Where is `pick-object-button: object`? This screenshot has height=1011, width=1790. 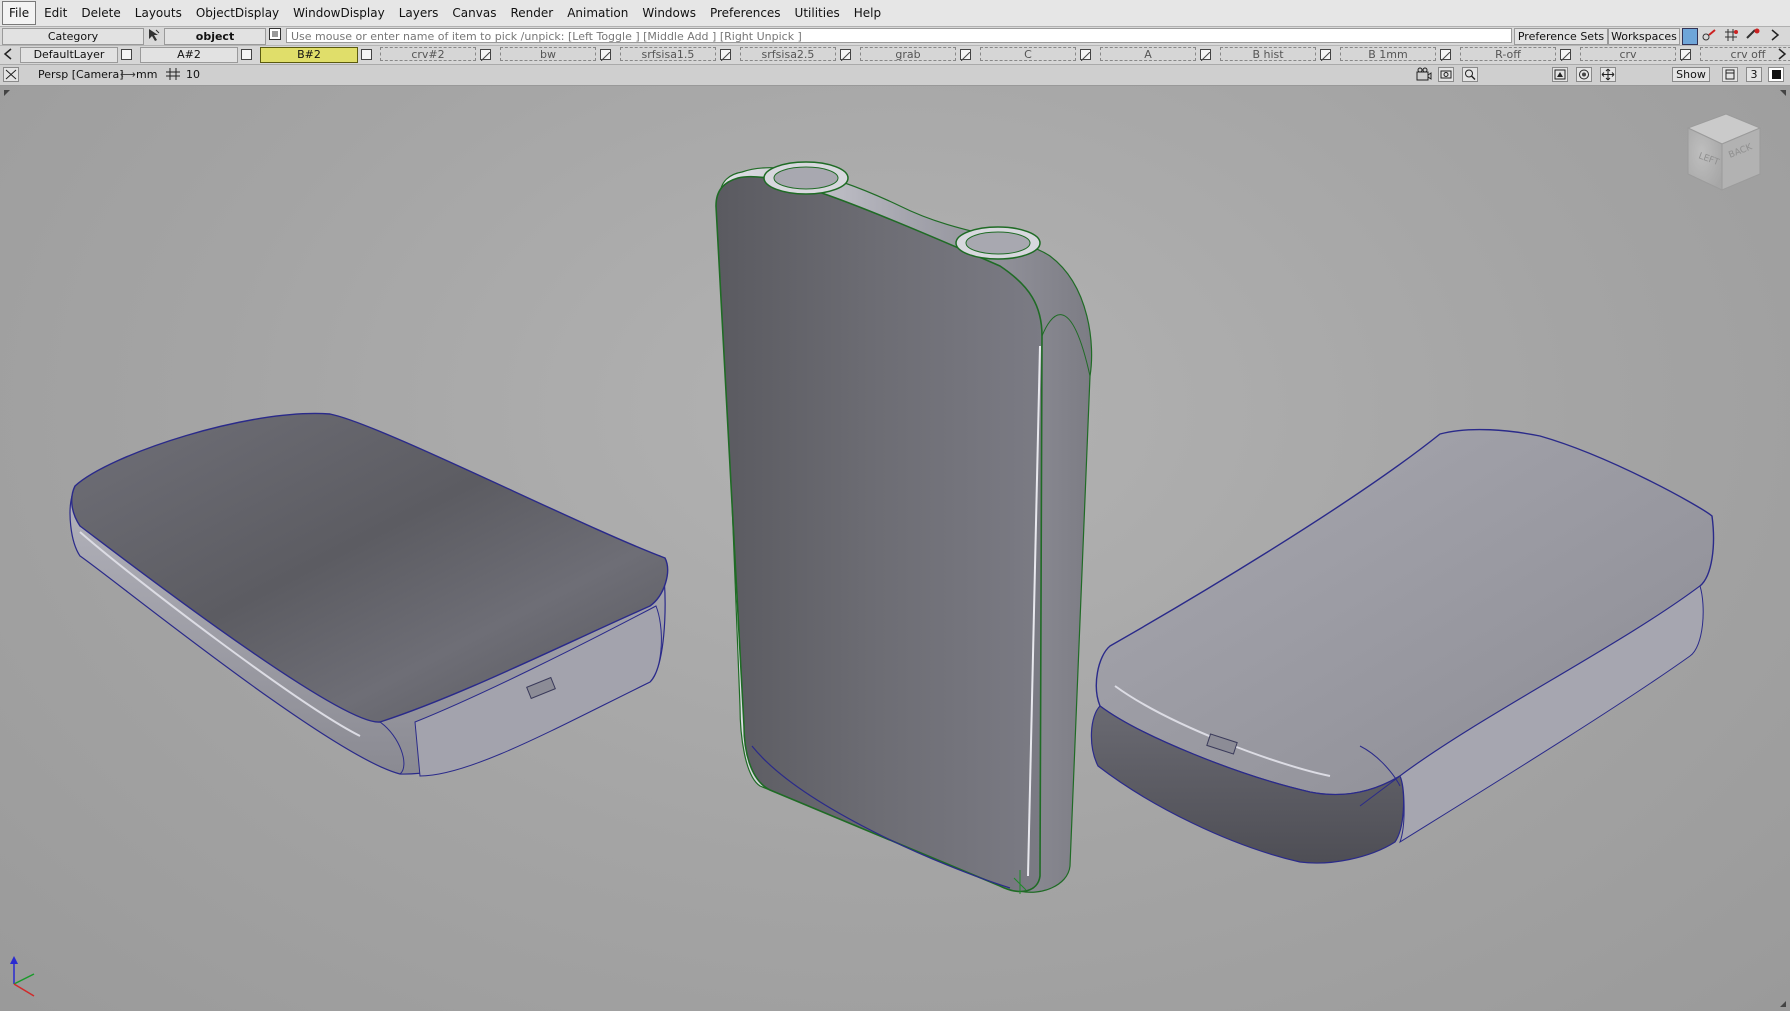 pick-object-button: object is located at coordinates (215, 36).